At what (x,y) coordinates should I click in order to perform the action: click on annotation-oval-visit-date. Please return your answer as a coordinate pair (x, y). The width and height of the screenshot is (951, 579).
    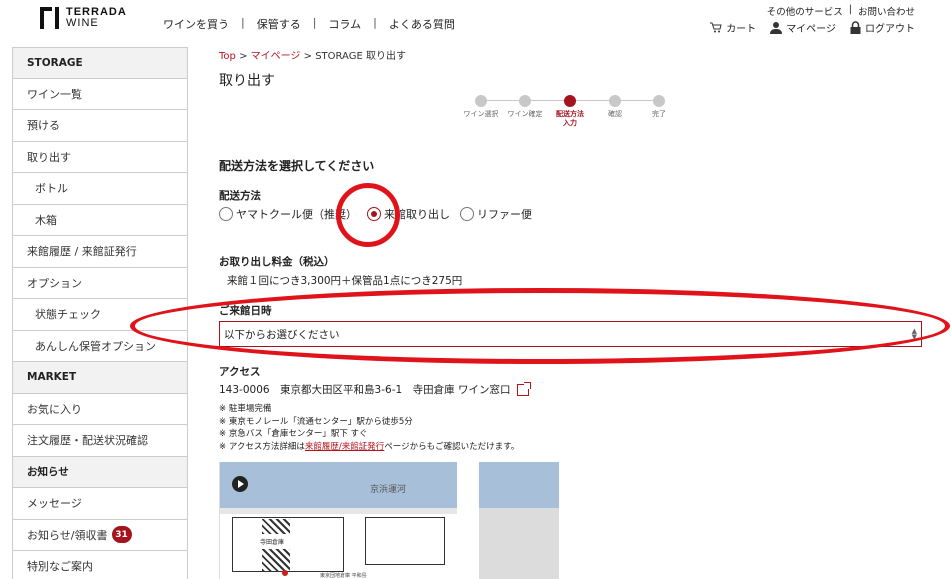
    Looking at the image, I should click on (540, 326).